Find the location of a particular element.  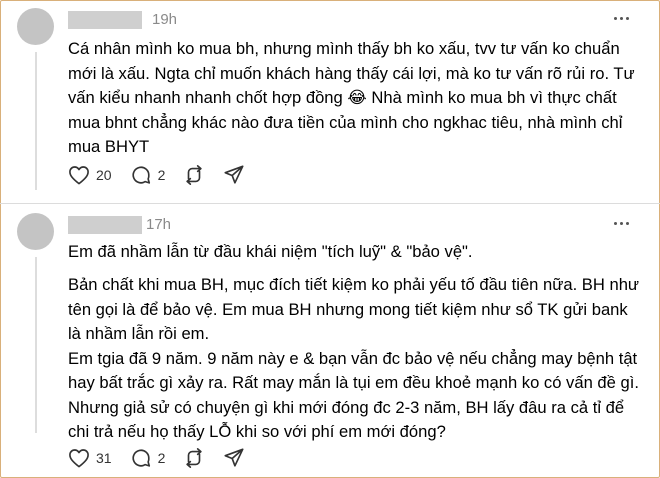

like-count: 20 is located at coordinates (104, 175).